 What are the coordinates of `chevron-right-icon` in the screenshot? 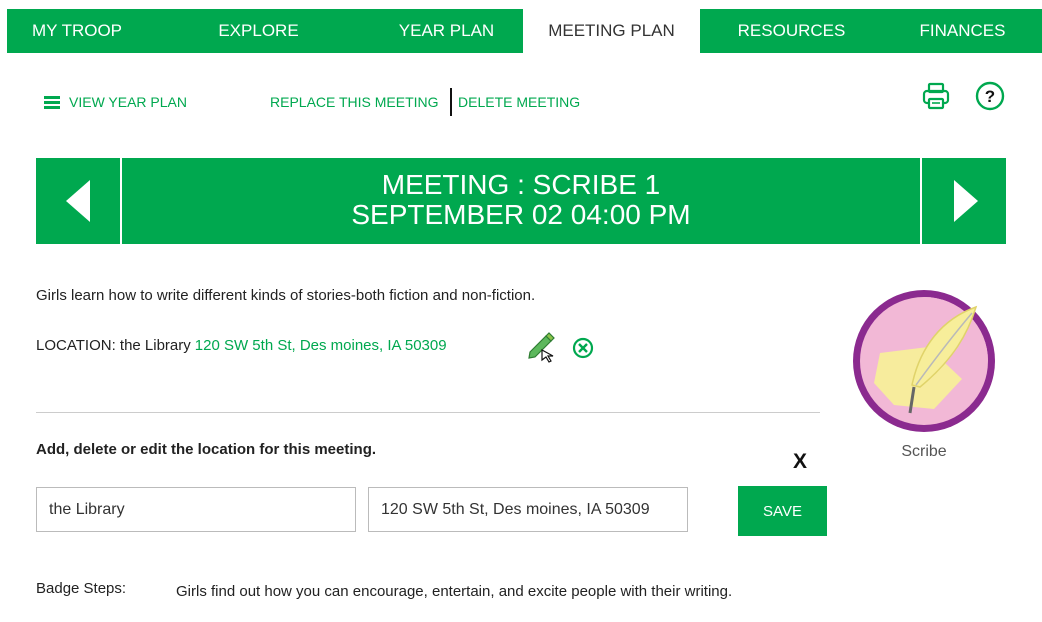 It's located at (966, 201).